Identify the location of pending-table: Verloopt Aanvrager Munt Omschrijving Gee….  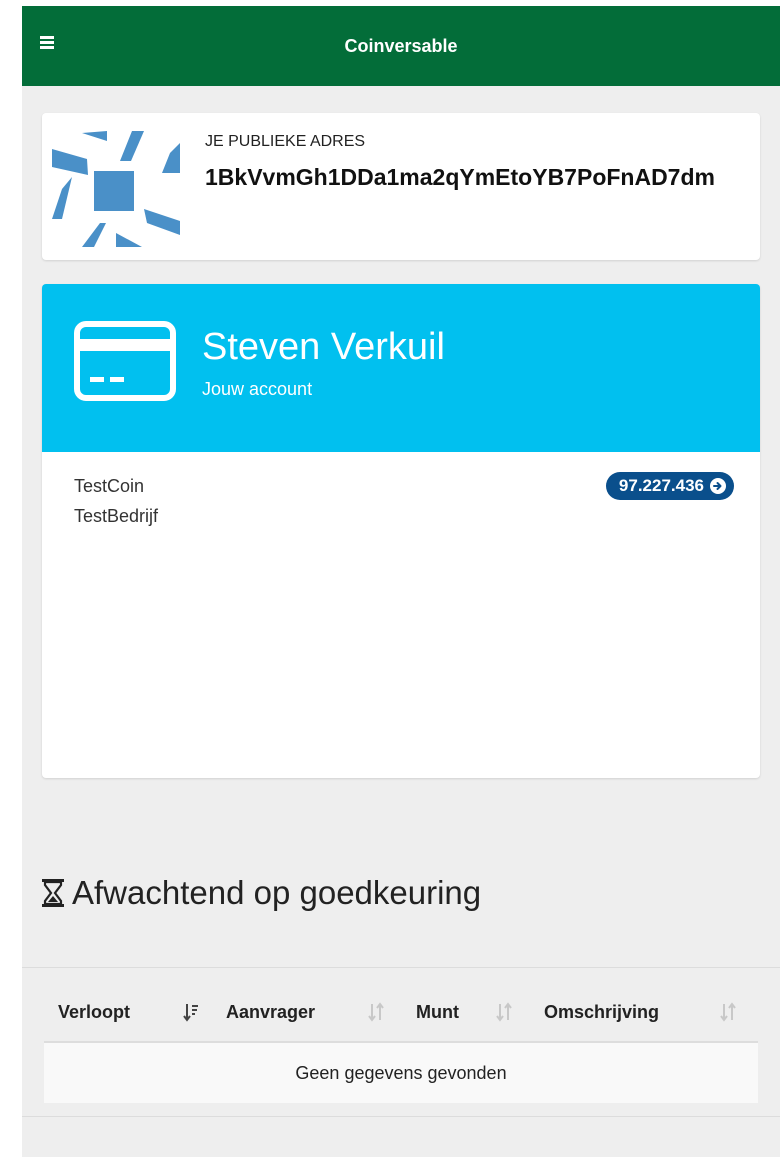
(401, 1042).